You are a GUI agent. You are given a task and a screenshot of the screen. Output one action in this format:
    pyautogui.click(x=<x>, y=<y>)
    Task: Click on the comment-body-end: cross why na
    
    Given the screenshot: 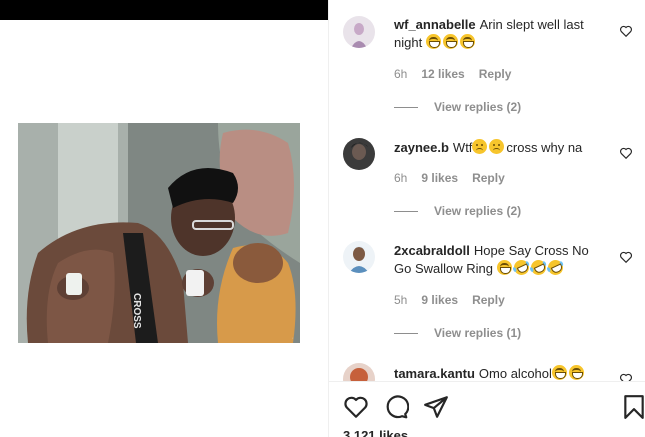 What is the action you would take?
    pyautogui.click(x=544, y=147)
    